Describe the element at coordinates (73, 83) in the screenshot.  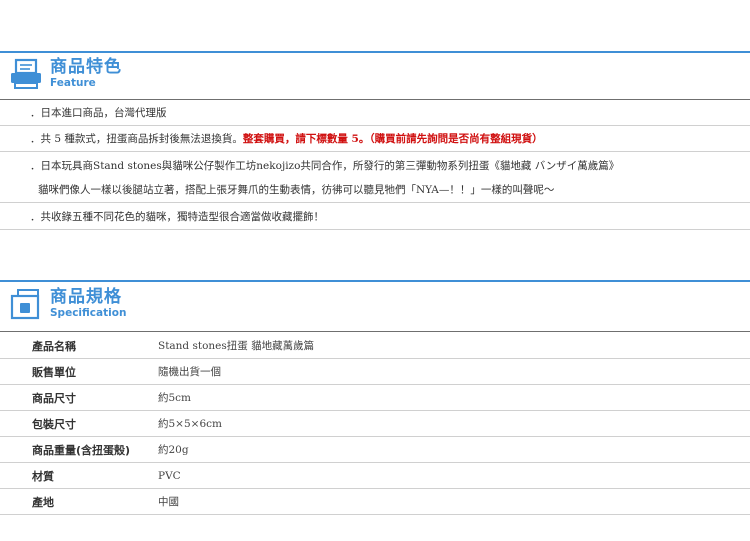
I see `feature-subtitle: Feature` at that location.